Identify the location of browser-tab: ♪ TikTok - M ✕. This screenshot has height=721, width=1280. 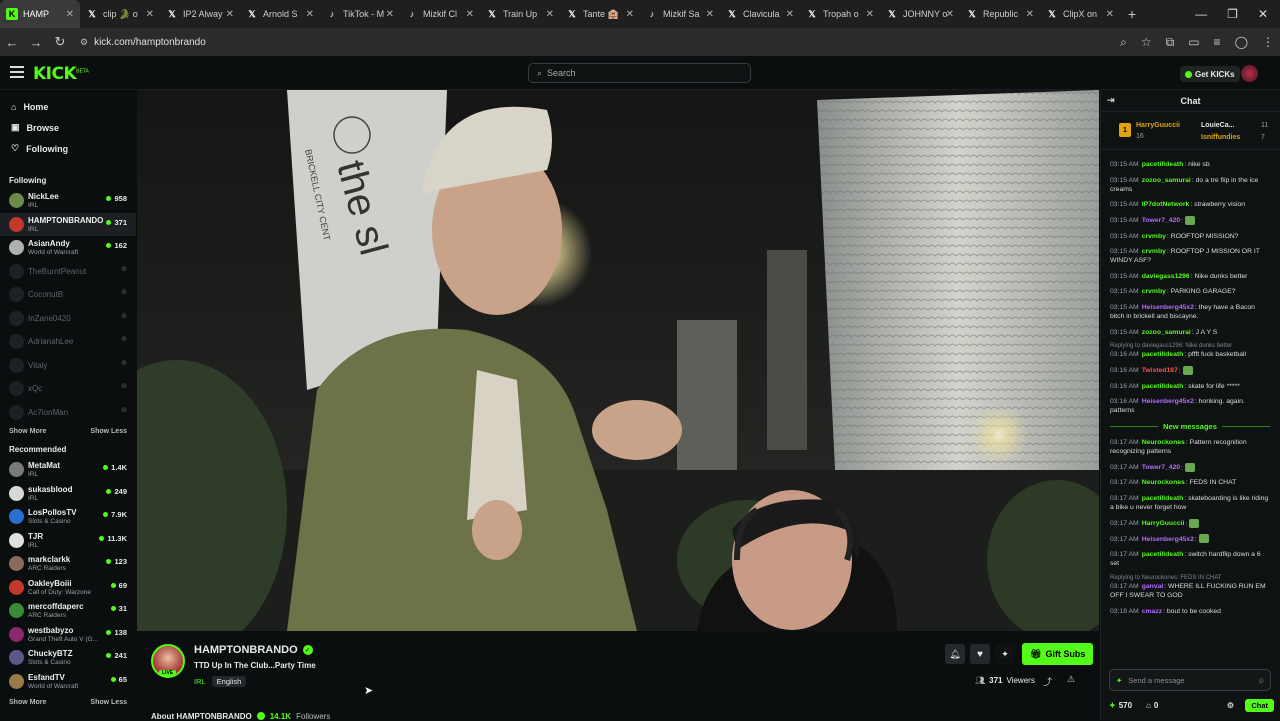
(360, 14).